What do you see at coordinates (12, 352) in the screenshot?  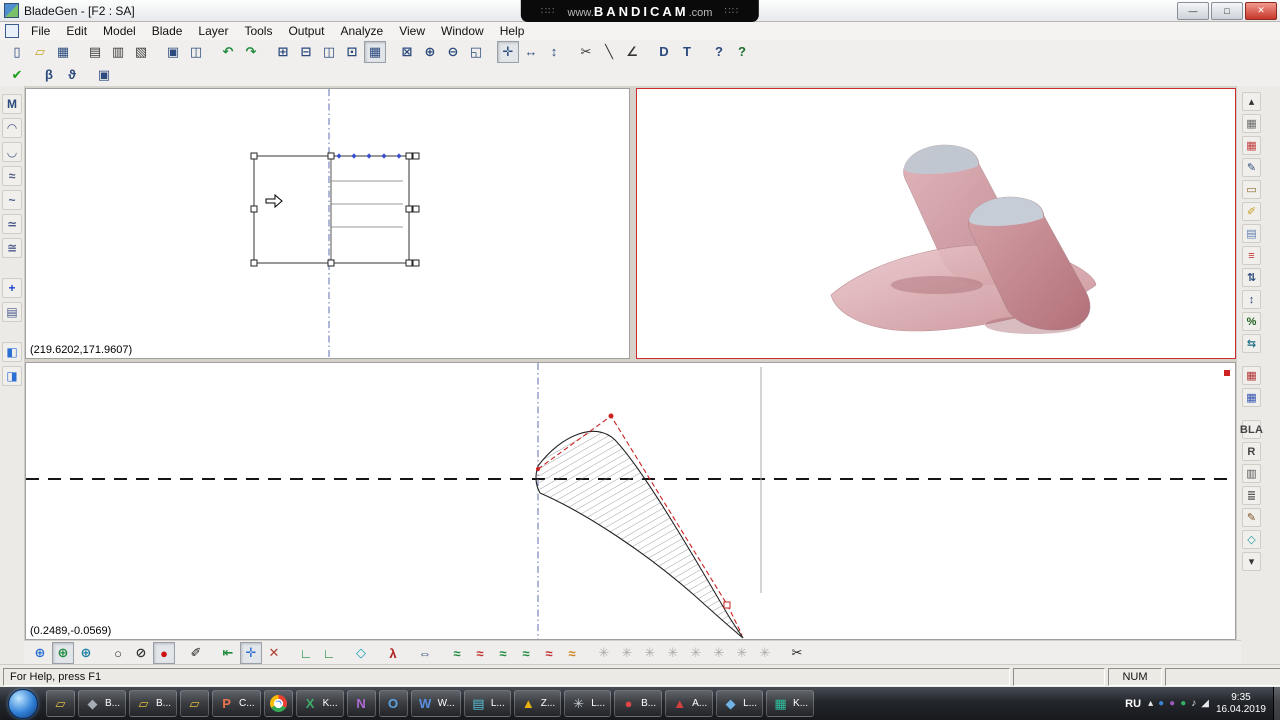 I see `flip-view-icon: ◧` at bounding box center [12, 352].